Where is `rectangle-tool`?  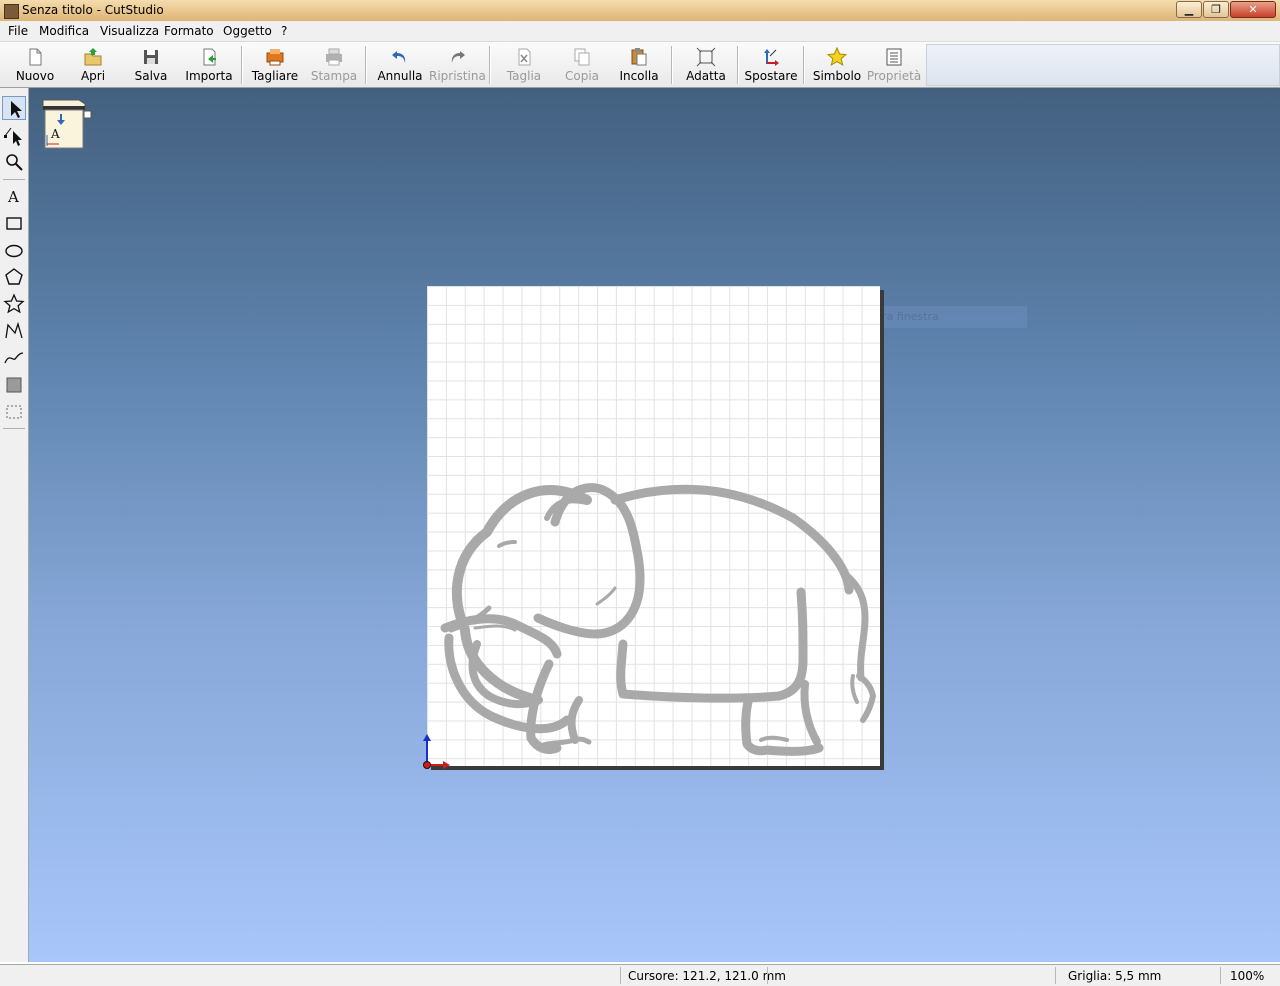
rectangle-tool is located at coordinates (14, 223).